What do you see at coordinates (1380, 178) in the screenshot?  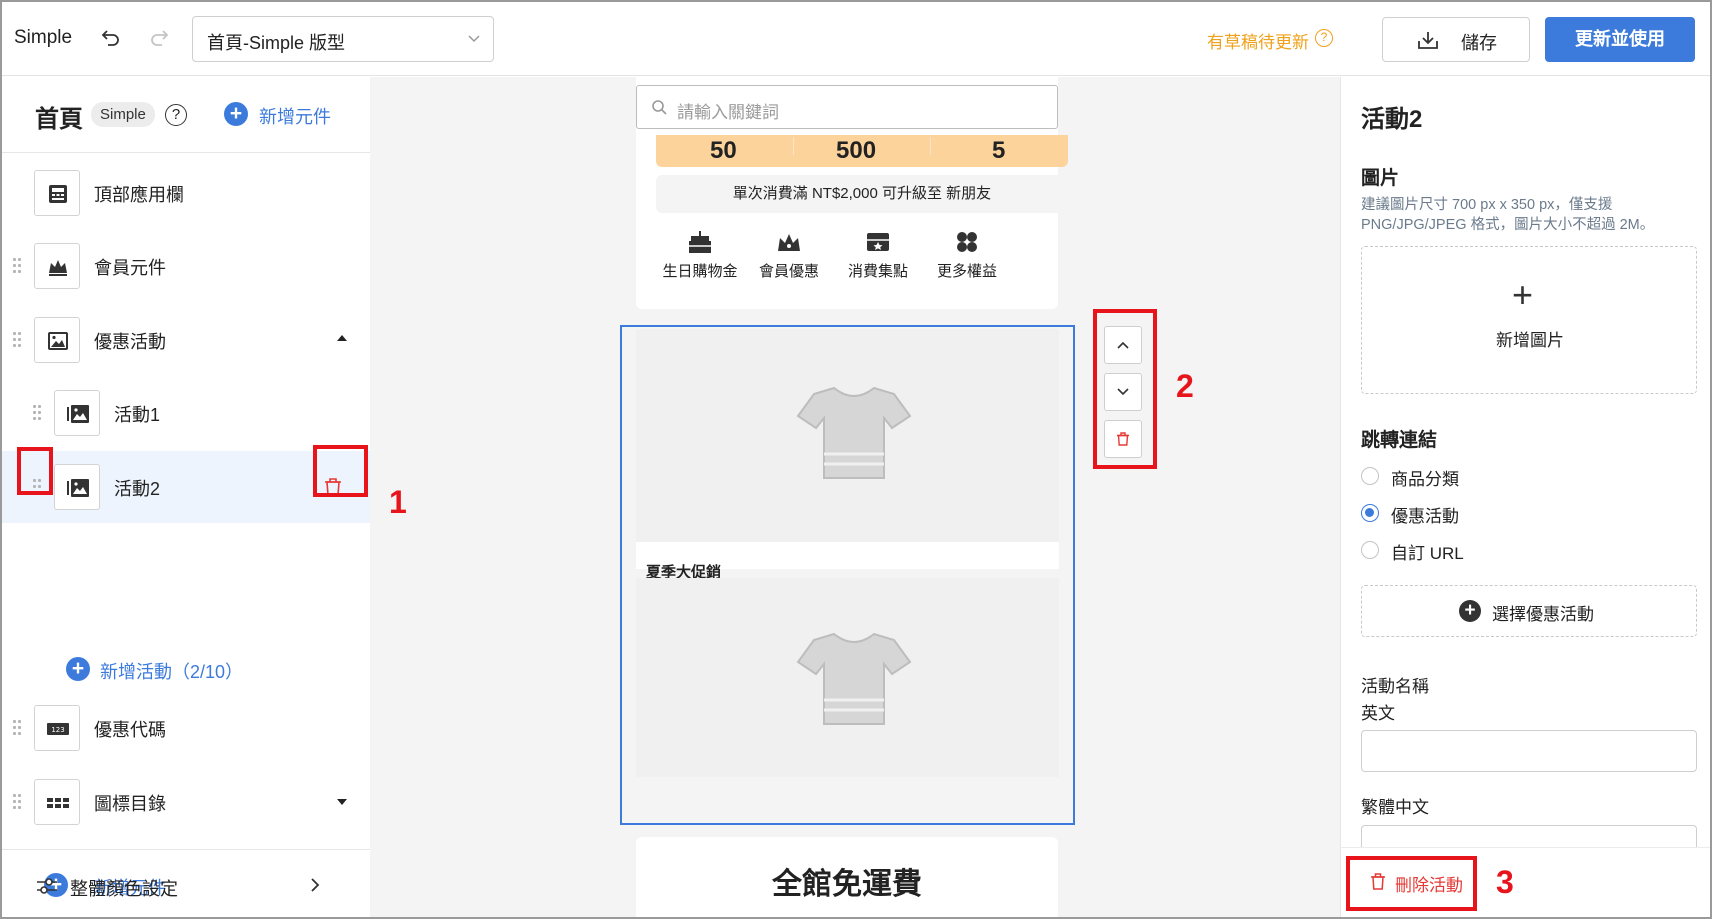 I see `image-heading: 圖片` at bounding box center [1380, 178].